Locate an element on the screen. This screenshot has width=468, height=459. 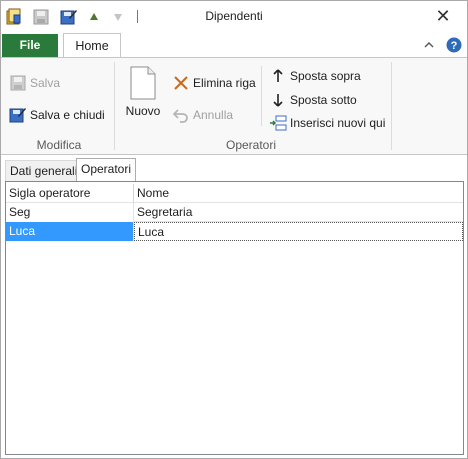
close-button: ✕ is located at coordinates (443, 16).